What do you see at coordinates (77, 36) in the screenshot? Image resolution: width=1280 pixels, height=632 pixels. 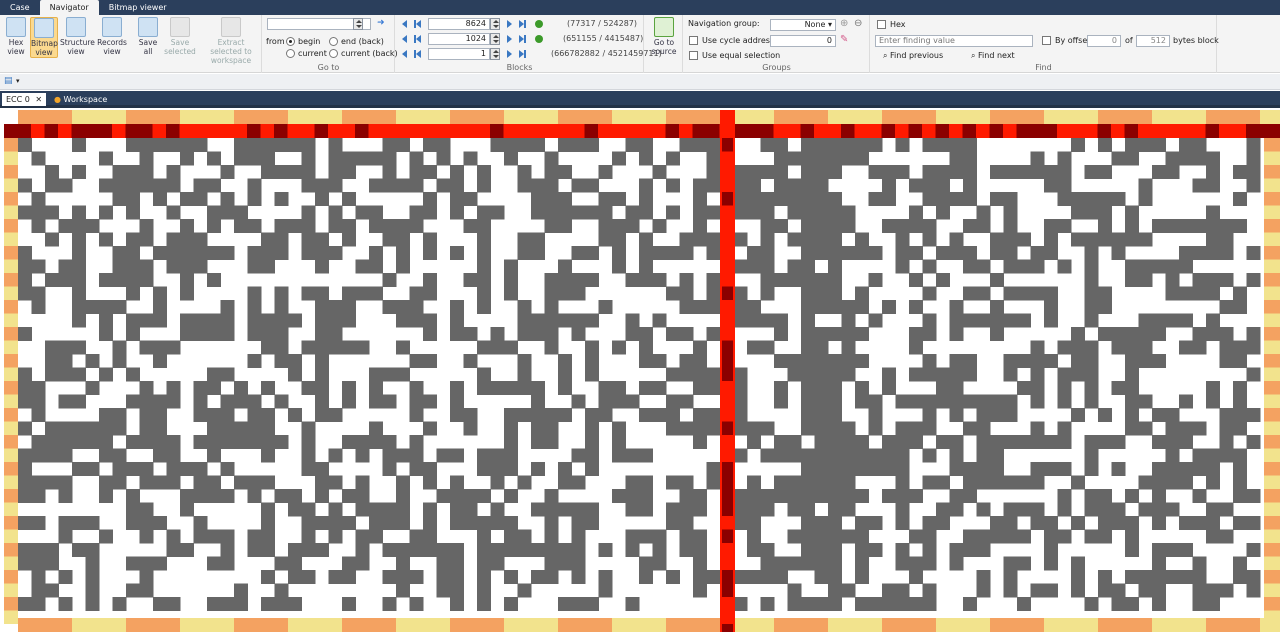 I see `structure-view-button: Structure view` at bounding box center [77, 36].